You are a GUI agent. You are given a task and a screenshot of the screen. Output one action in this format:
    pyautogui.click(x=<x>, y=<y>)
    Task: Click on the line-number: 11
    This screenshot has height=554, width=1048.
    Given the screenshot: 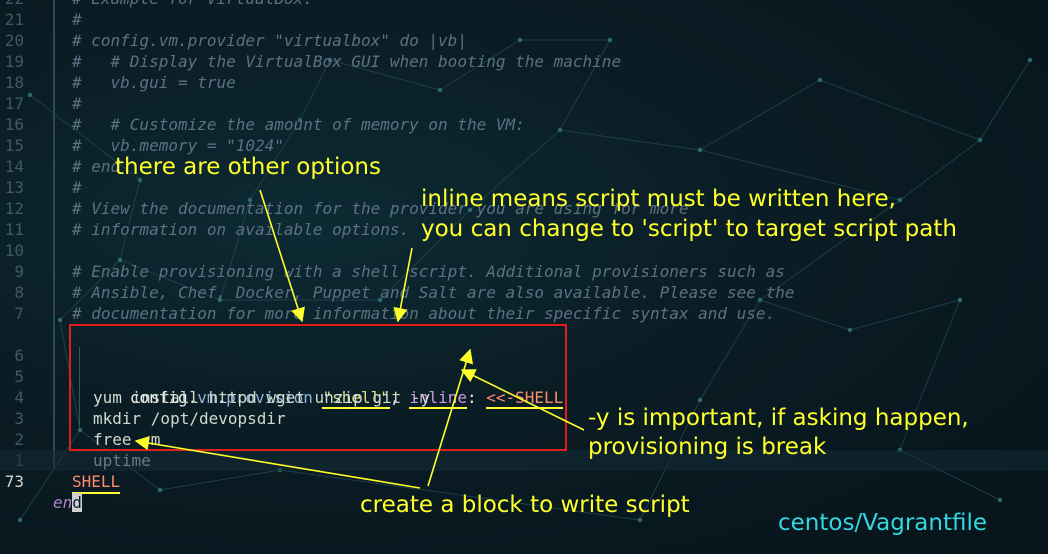 What is the action you would take?
    pyautogui.click(x=14, y=229)
    